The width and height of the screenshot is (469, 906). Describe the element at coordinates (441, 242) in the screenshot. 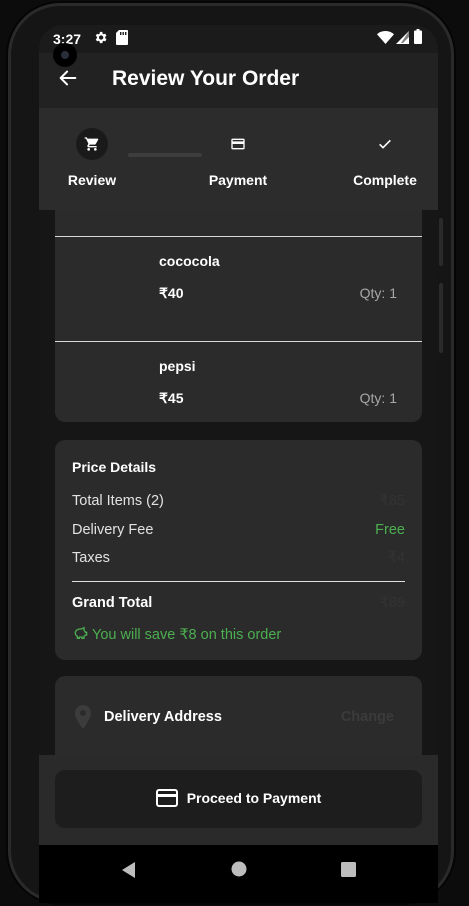

I see `volume-button` at that location.